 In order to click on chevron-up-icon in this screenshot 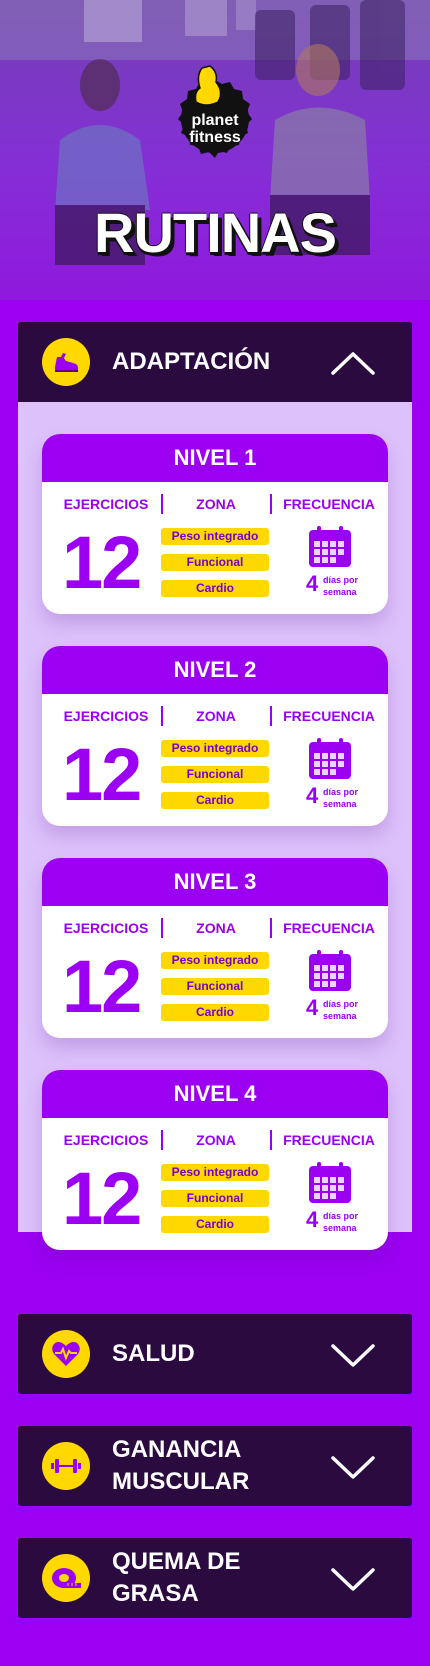, I will do `click(353, 363)`.